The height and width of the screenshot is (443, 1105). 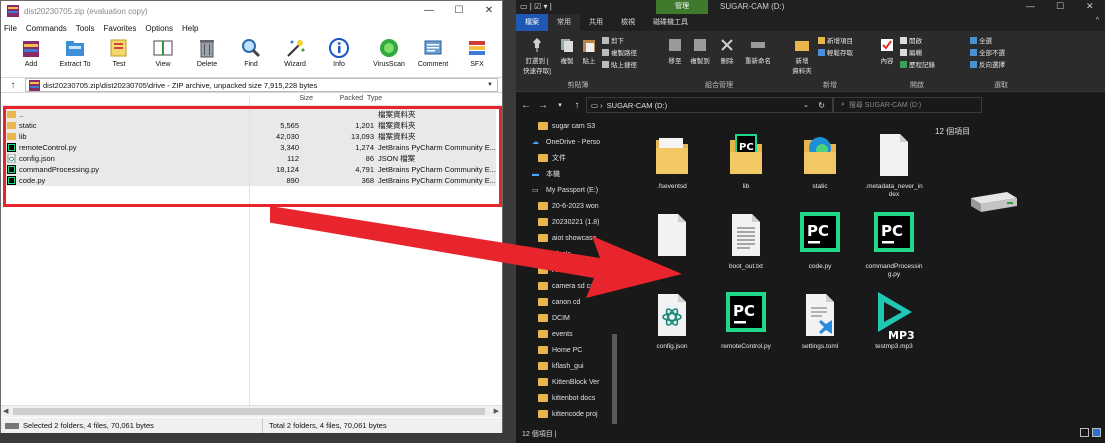 I want to click on refresh-icon: ↻, so click(x=821, y=105).